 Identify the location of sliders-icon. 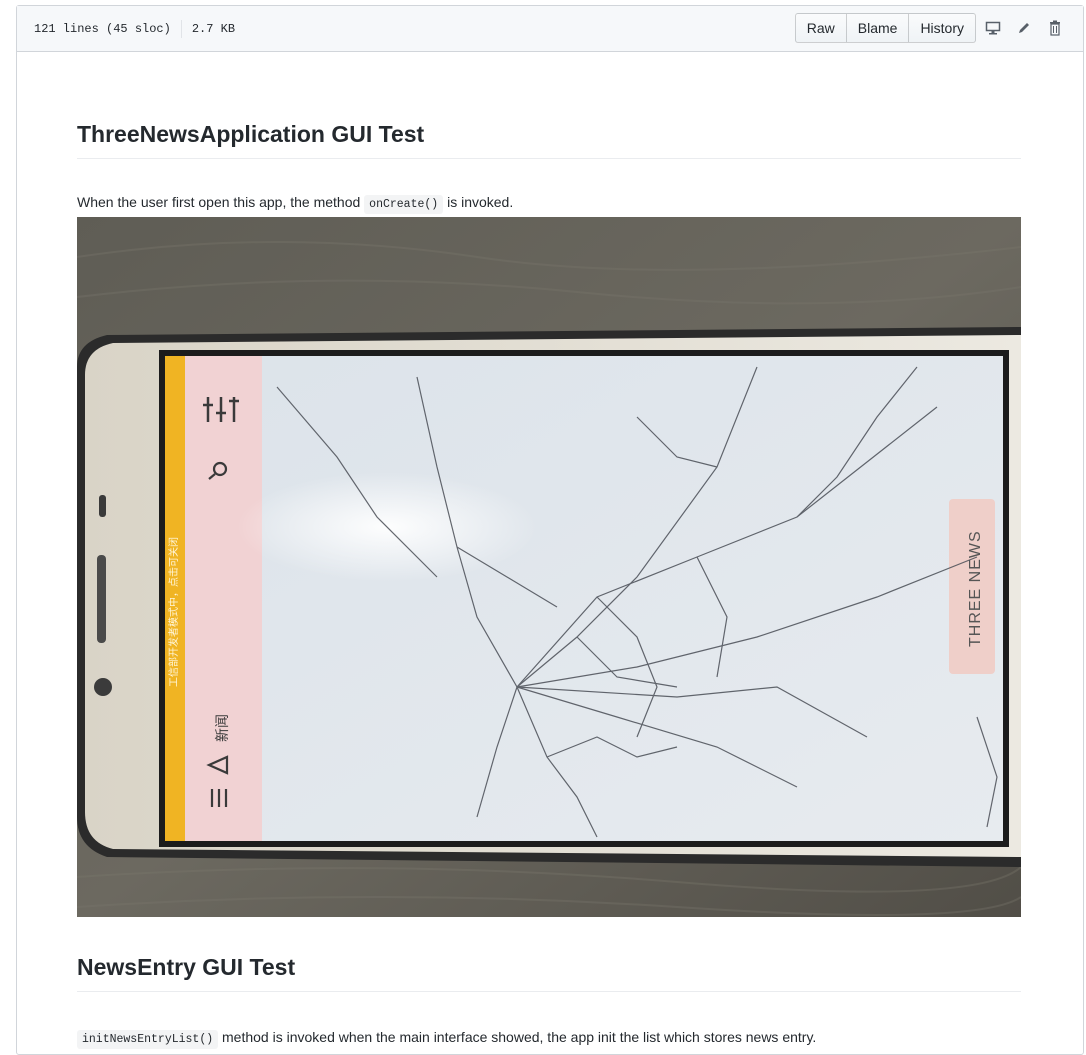
(221, 409).